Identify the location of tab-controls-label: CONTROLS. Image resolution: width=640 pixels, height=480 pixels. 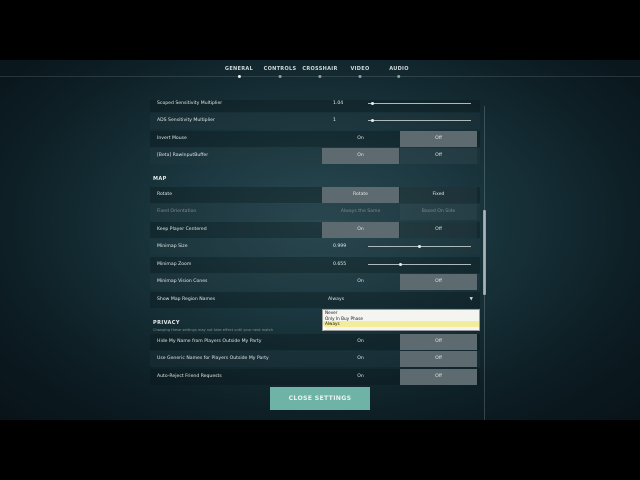
(280, 69).